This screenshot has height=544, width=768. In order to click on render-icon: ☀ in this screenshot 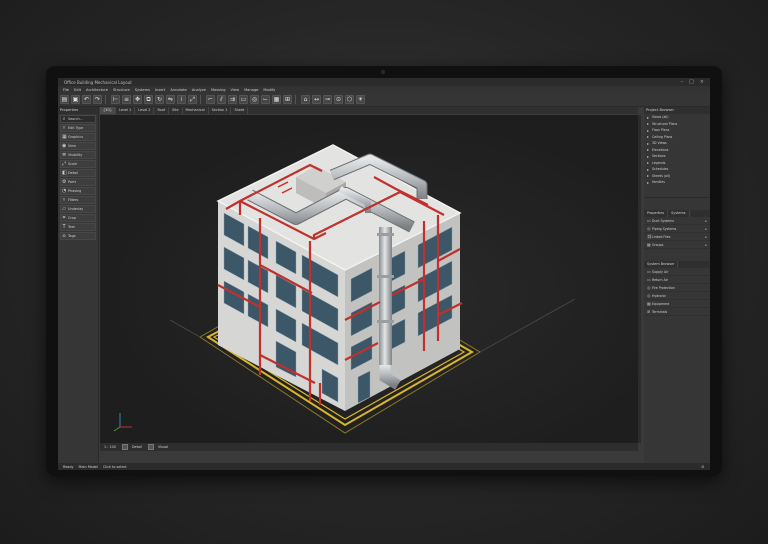, I will do `click(360, 99)`.